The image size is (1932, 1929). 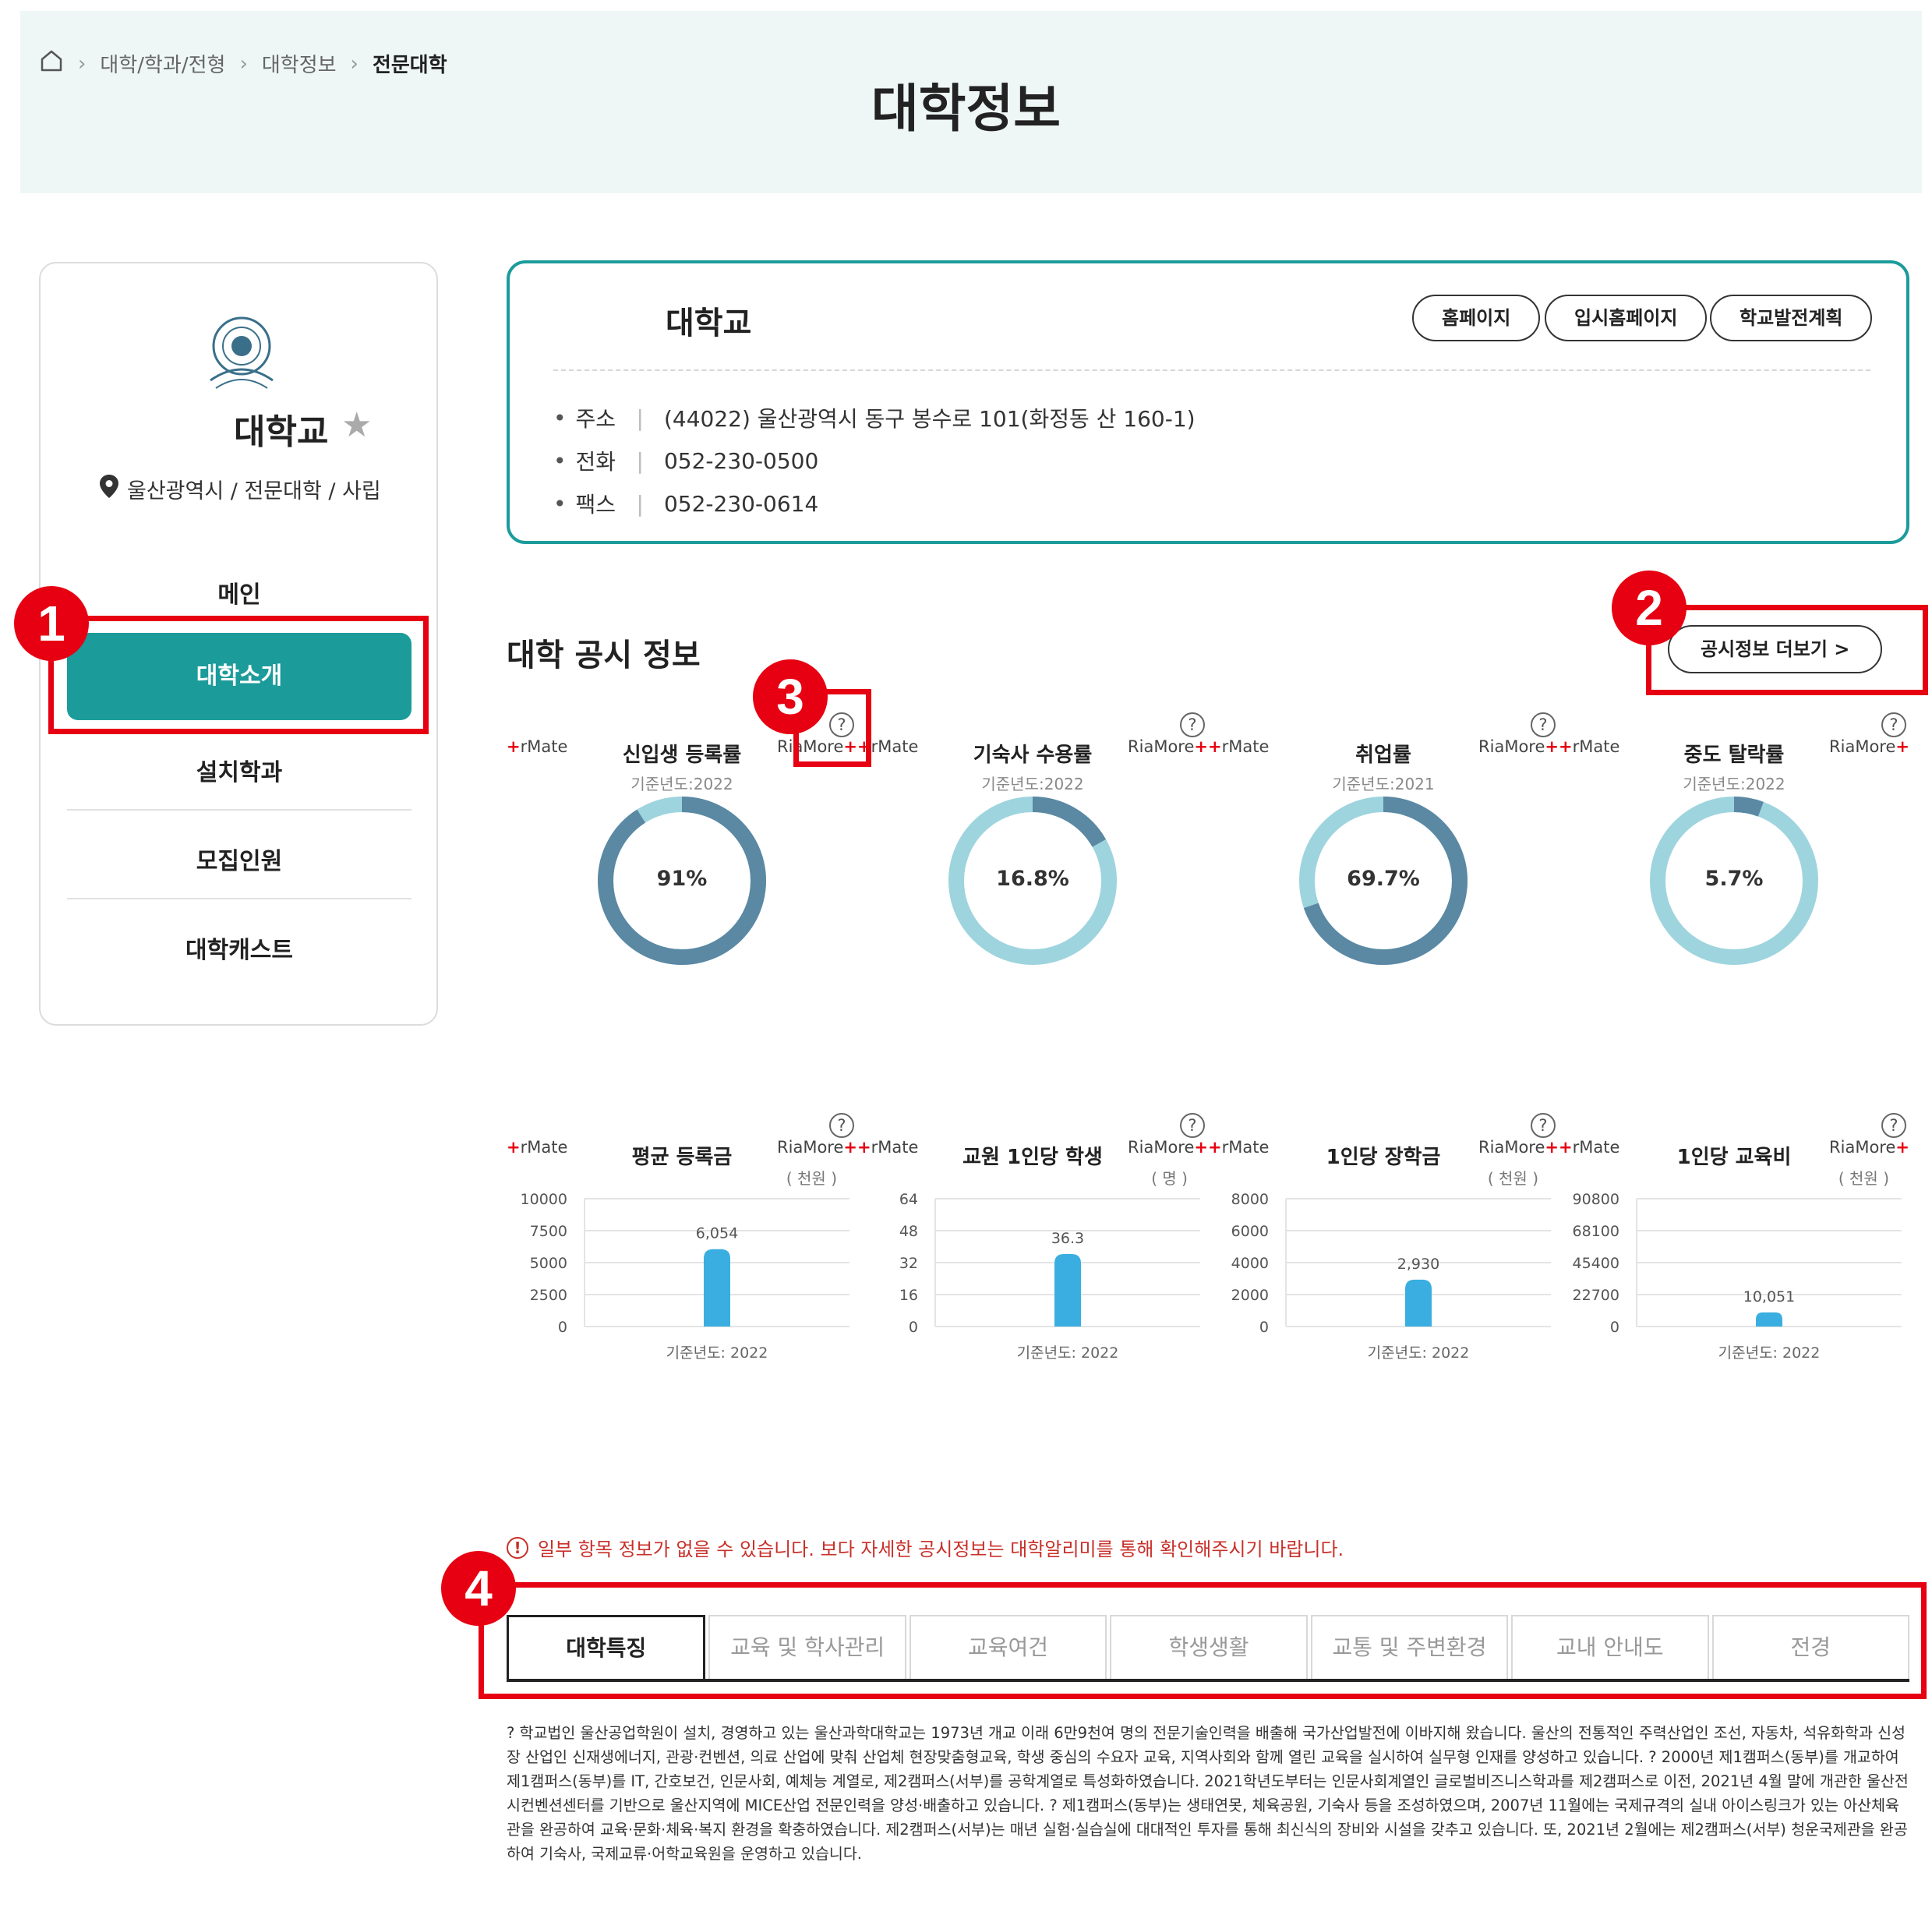 I want to click on y-tick-label: 64, so click(x=908, y=1200).